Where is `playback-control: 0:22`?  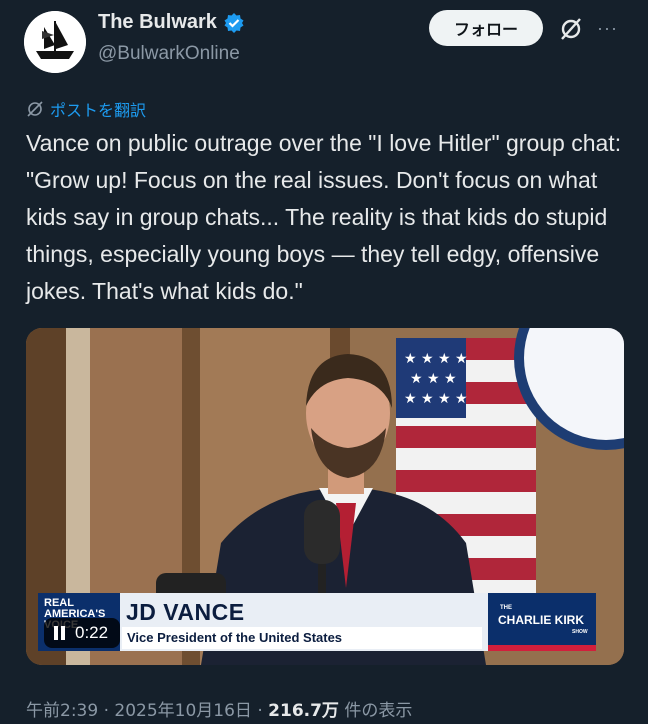
playback-control: 0:22 is located at coordinates (82, 633).